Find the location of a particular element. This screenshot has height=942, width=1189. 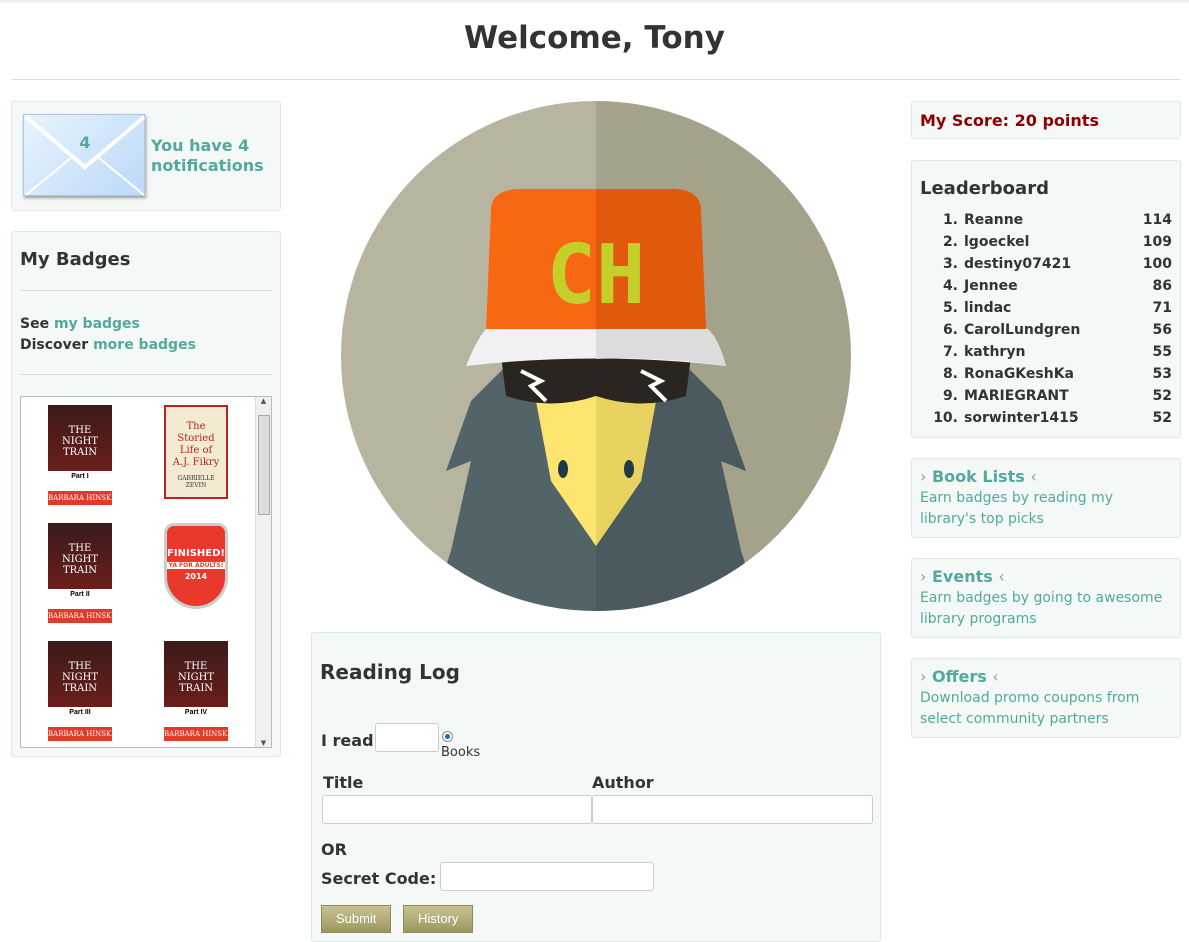

badge-night-train-1: THE NIGHT TRAIN Part I BARBARA HINSKE is located at coordinates (82, 455).